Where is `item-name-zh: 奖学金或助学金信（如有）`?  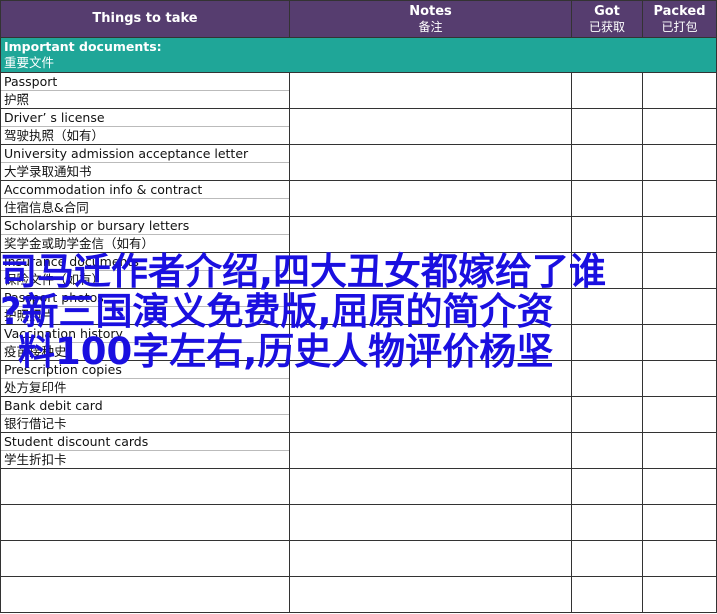 item-name-zh: 奖学金或助学金信（如有） is located at coordinates (79, 243).